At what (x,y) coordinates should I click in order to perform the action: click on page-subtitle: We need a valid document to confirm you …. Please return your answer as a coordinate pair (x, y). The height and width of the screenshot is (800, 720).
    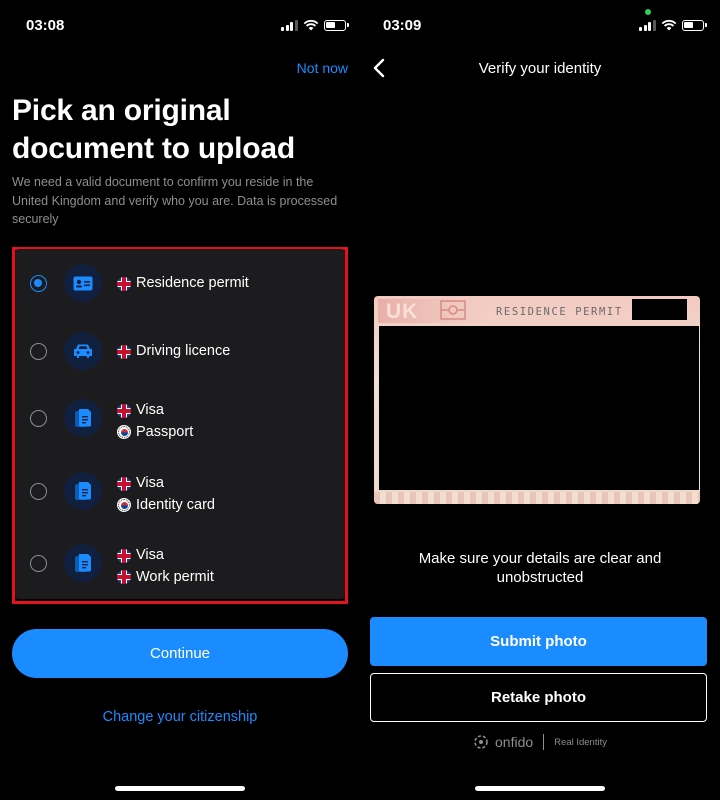
    Looking at the image, I should click on (175, 200).